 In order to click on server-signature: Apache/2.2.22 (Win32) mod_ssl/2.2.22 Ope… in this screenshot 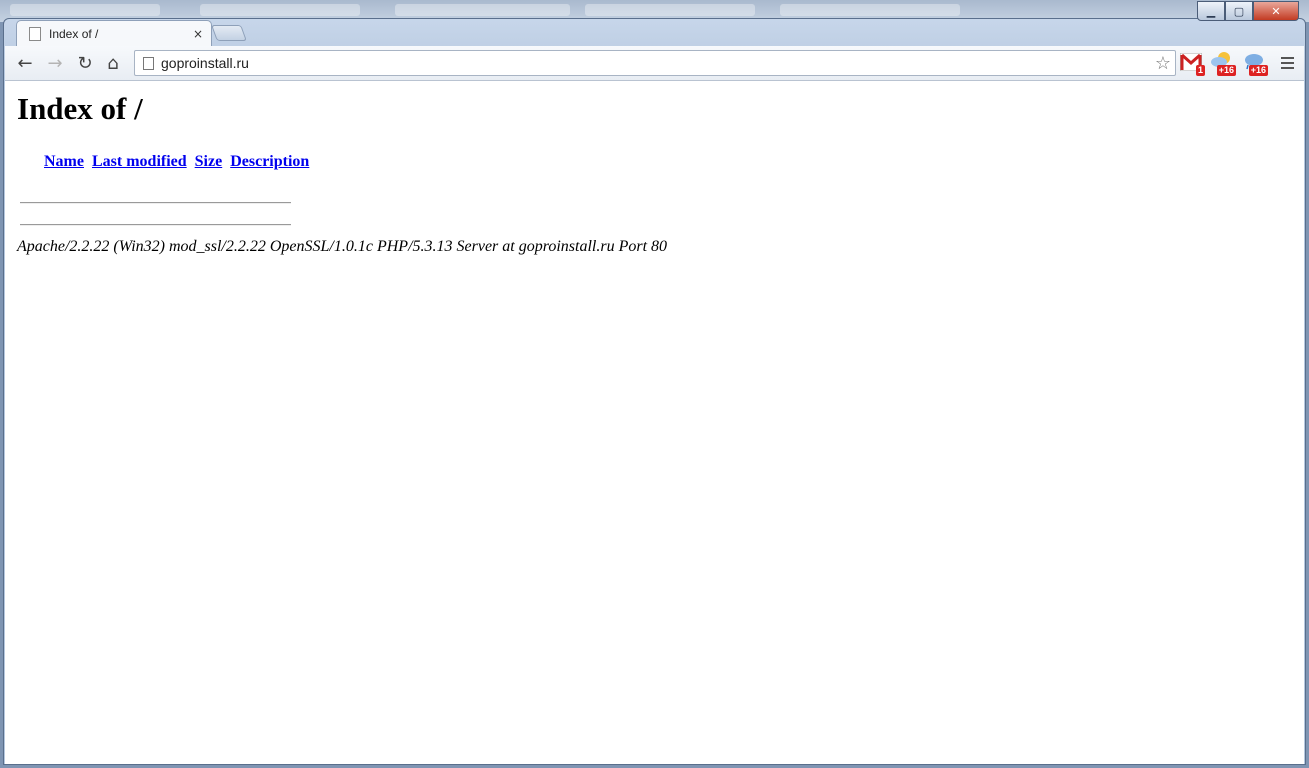, I will do `click(342, 246)`.